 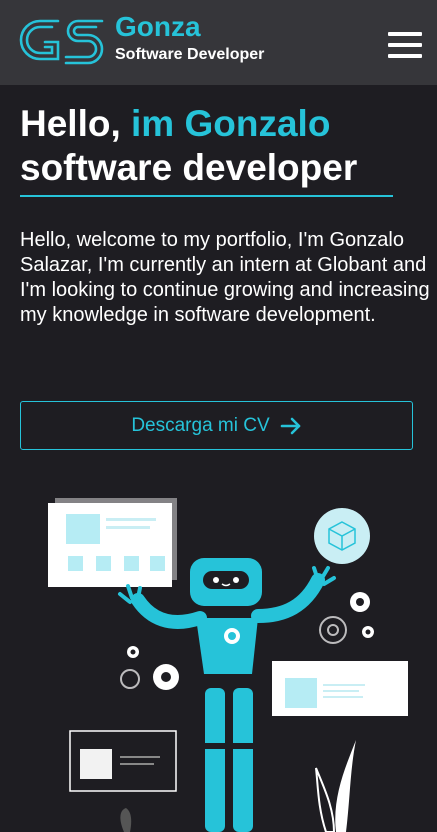 I want to click on download-cv-button: Descarga mi CV, so click(x=216, y=425).